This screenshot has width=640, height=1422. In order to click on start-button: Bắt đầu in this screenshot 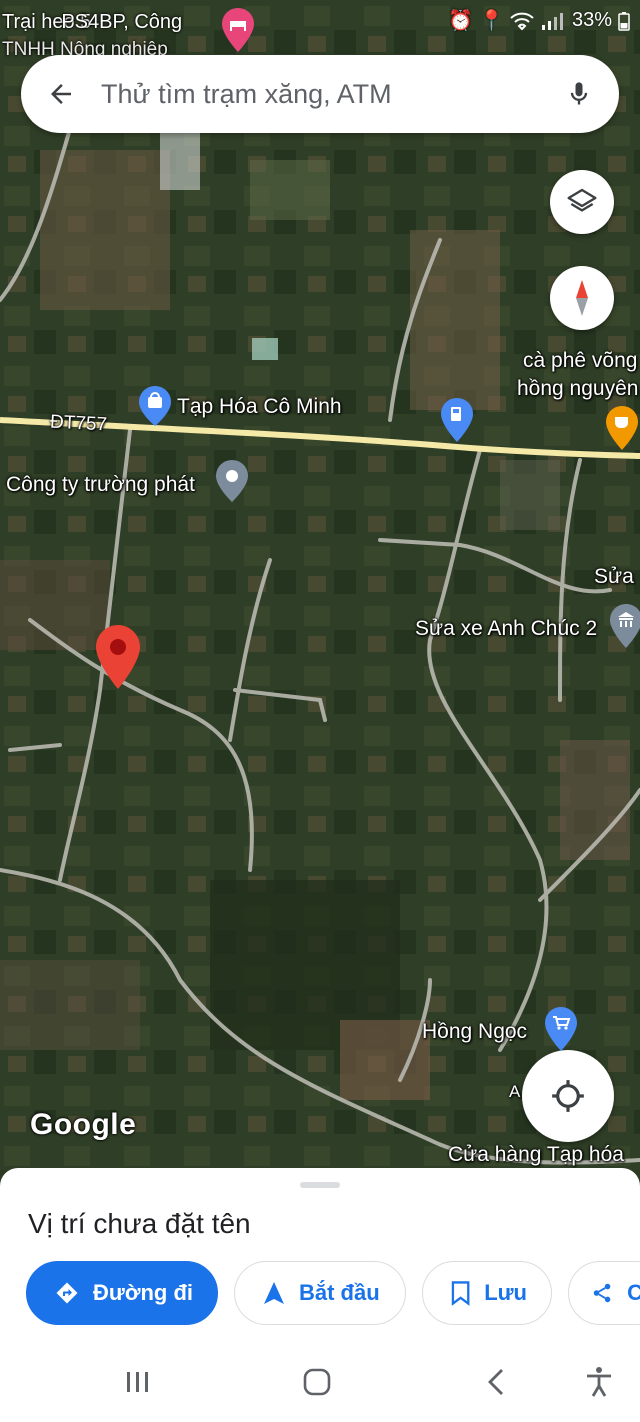, I will do `click(320, 1293)`.